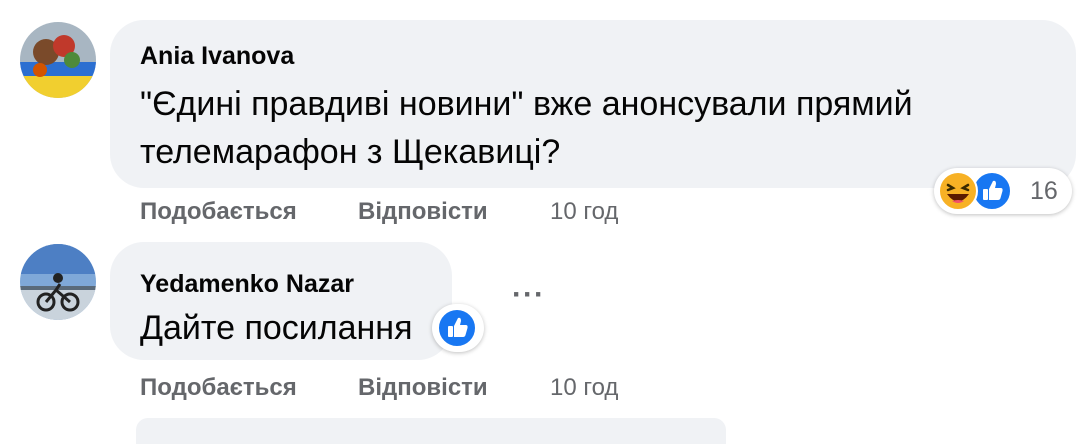  I want to click on haha-icon, so click(958, 191).